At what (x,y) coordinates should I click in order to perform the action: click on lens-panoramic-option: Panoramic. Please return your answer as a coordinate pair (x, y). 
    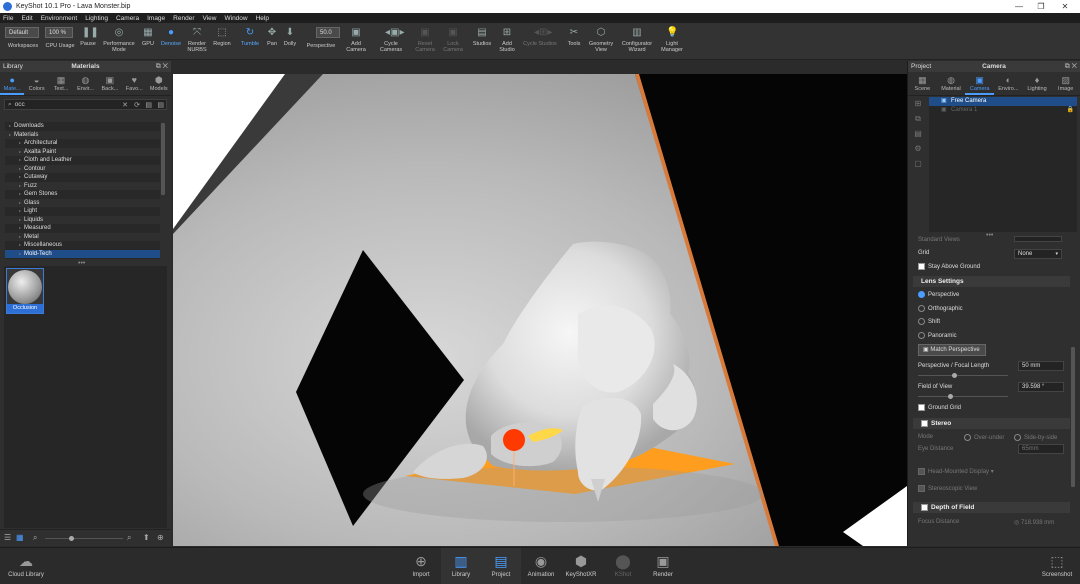
    Looking at the image, I should click on (937, 335).